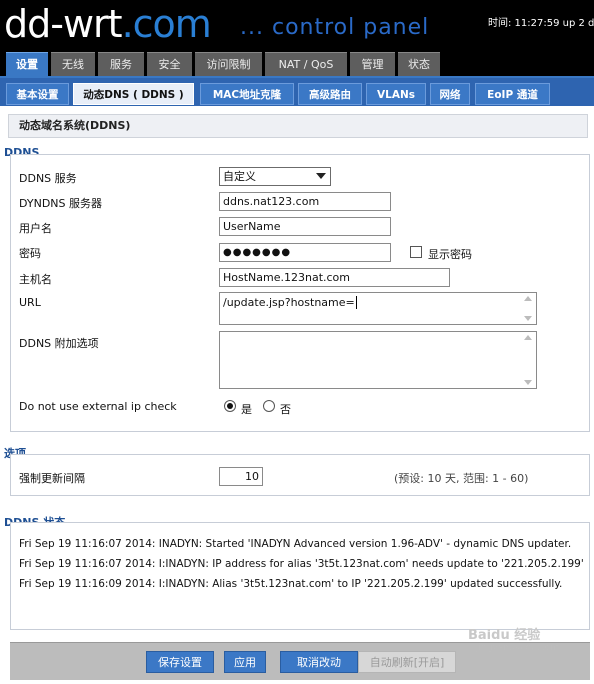  What do you see at coordinates (512, 94) in the screenshot?
I see `subtab-eoip-tunnel: EoIP 通道` at bounding box center [512, 94].